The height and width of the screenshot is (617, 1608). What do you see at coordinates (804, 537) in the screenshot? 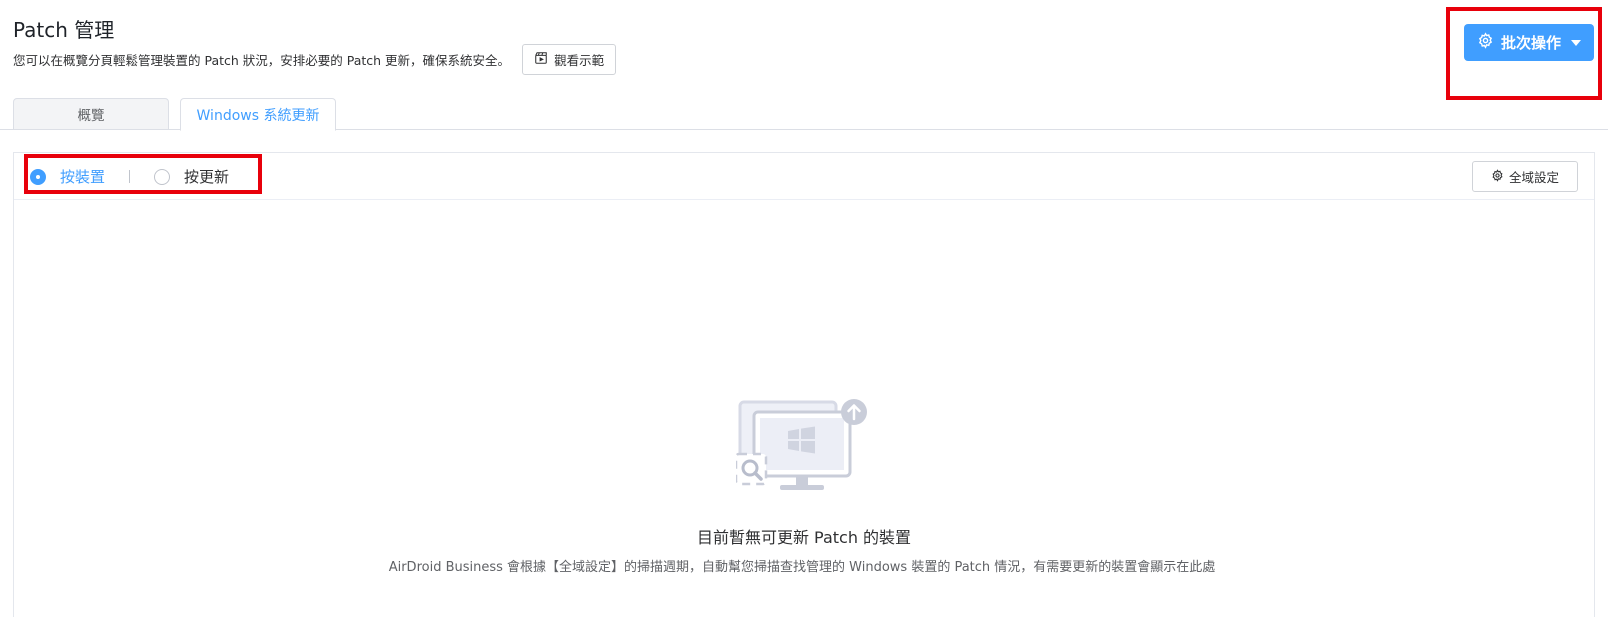
I see `empty-state-title: 目前暫無可更新 Patch 的裝置` at bounding box center [804, 537].